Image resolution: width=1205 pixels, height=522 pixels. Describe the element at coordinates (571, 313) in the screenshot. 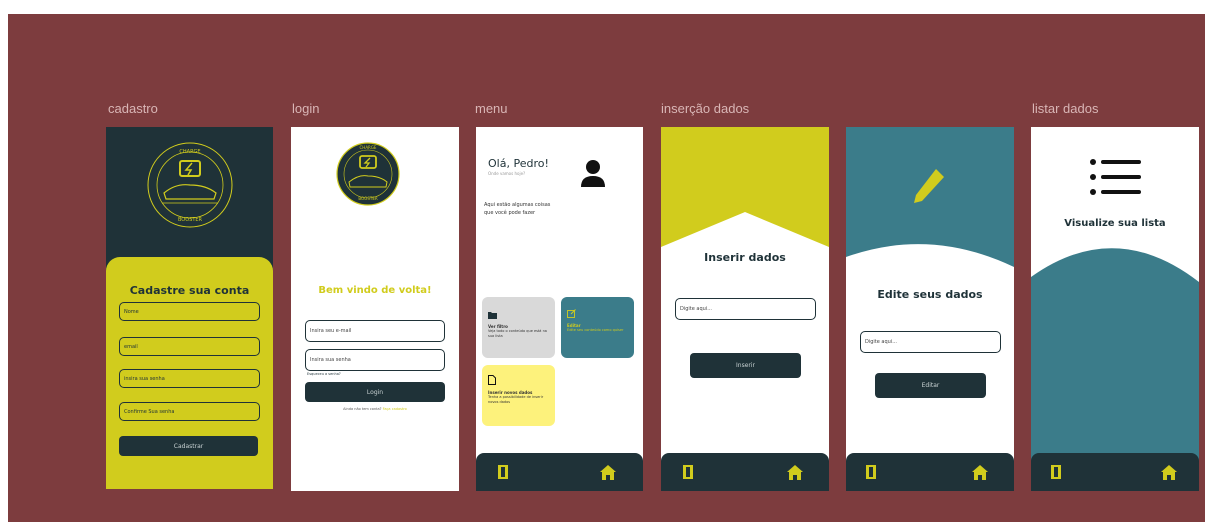

I see `edit-icon` at that location.